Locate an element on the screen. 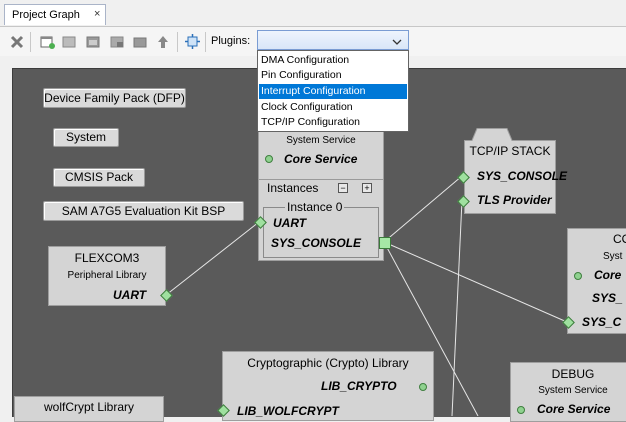 The image size is (626, 422). plugin-option-pin: Pin Configuration is located at coordinates (333, 75).